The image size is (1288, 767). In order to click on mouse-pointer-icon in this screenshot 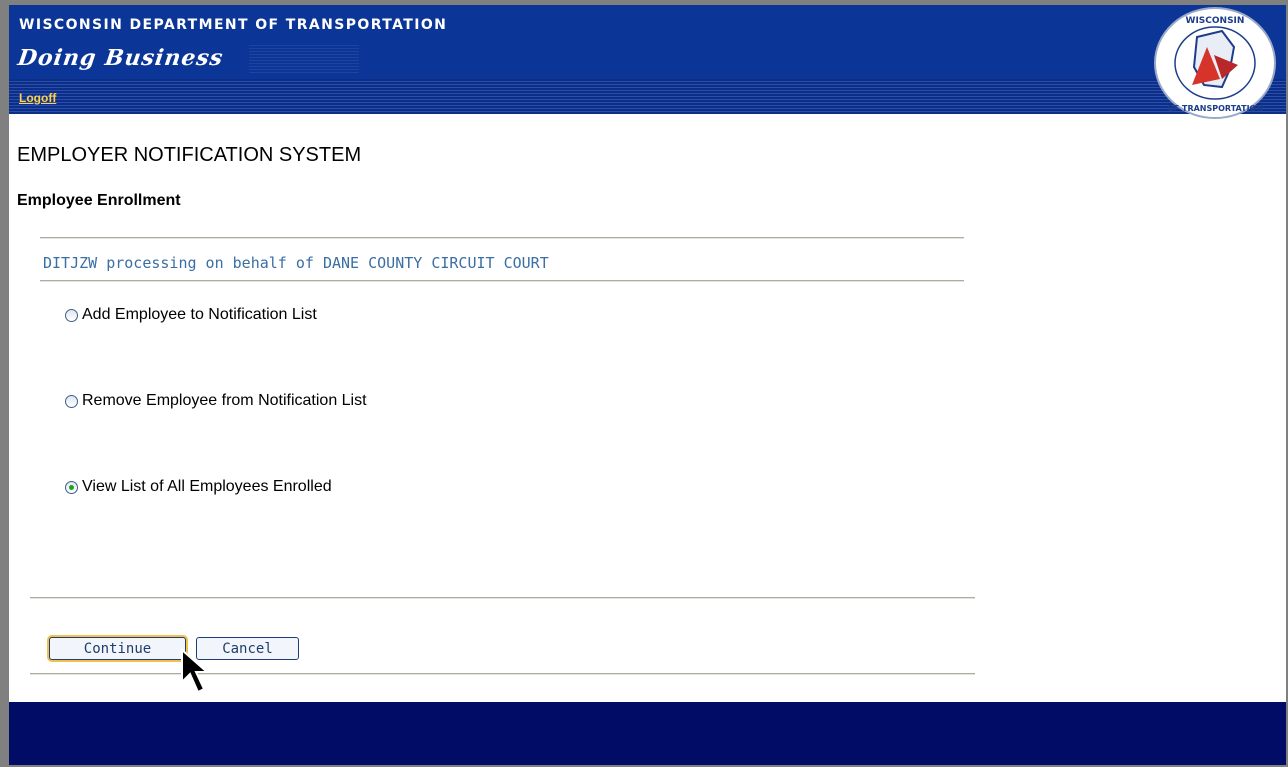, I will do `click(195, 671)`.